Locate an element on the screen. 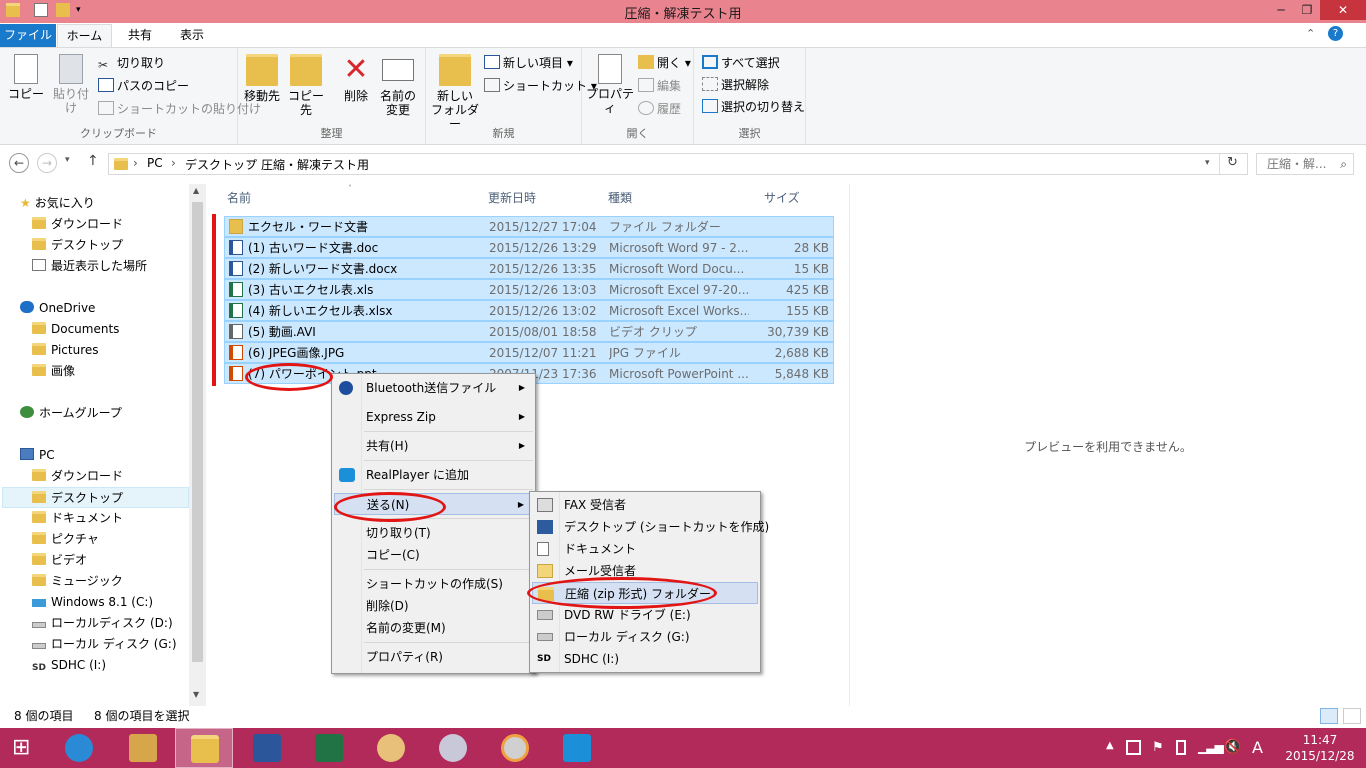 The width and height of the screenshot is (1366, 768). signal-icon: ▁▃▅ is located at coordinates (1211, 747).